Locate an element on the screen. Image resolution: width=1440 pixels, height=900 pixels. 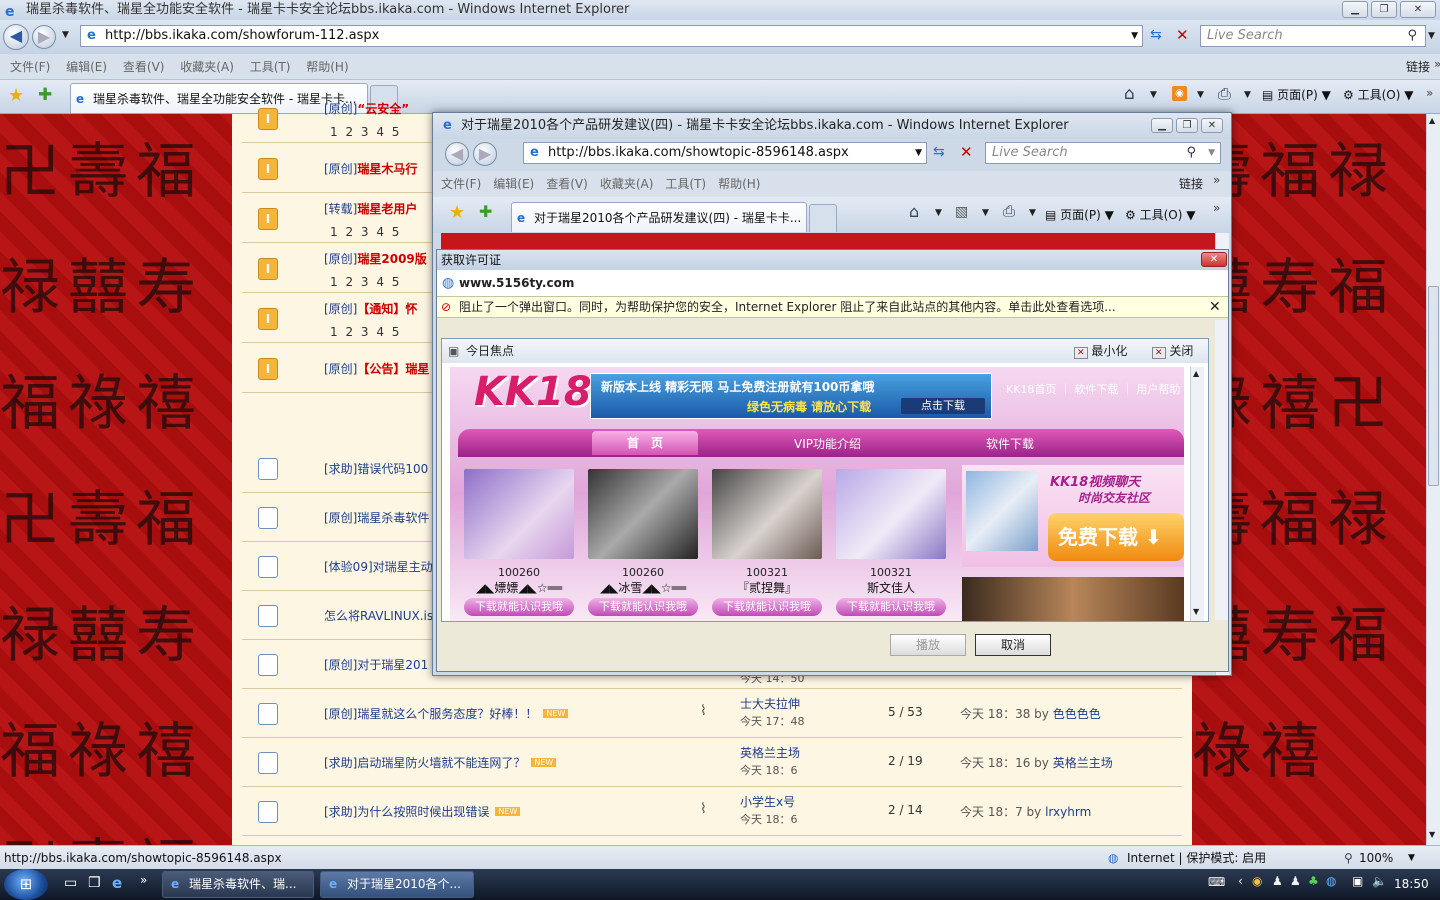
banner-download-button: 点击下载 is located at coordinates (943, 406).